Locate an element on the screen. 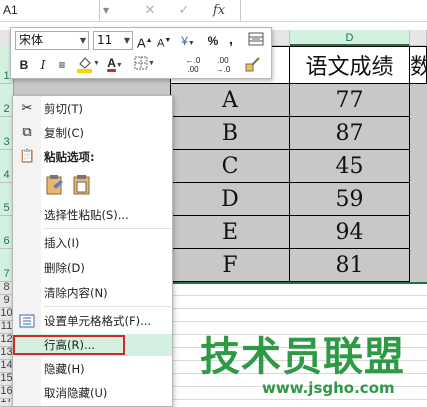  cell-score: 94 is located at coordinates (350, 232).